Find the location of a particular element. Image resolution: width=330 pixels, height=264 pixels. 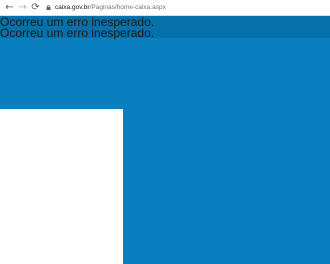

back-arrow-icon: ← is located at coordinates (9, 7).